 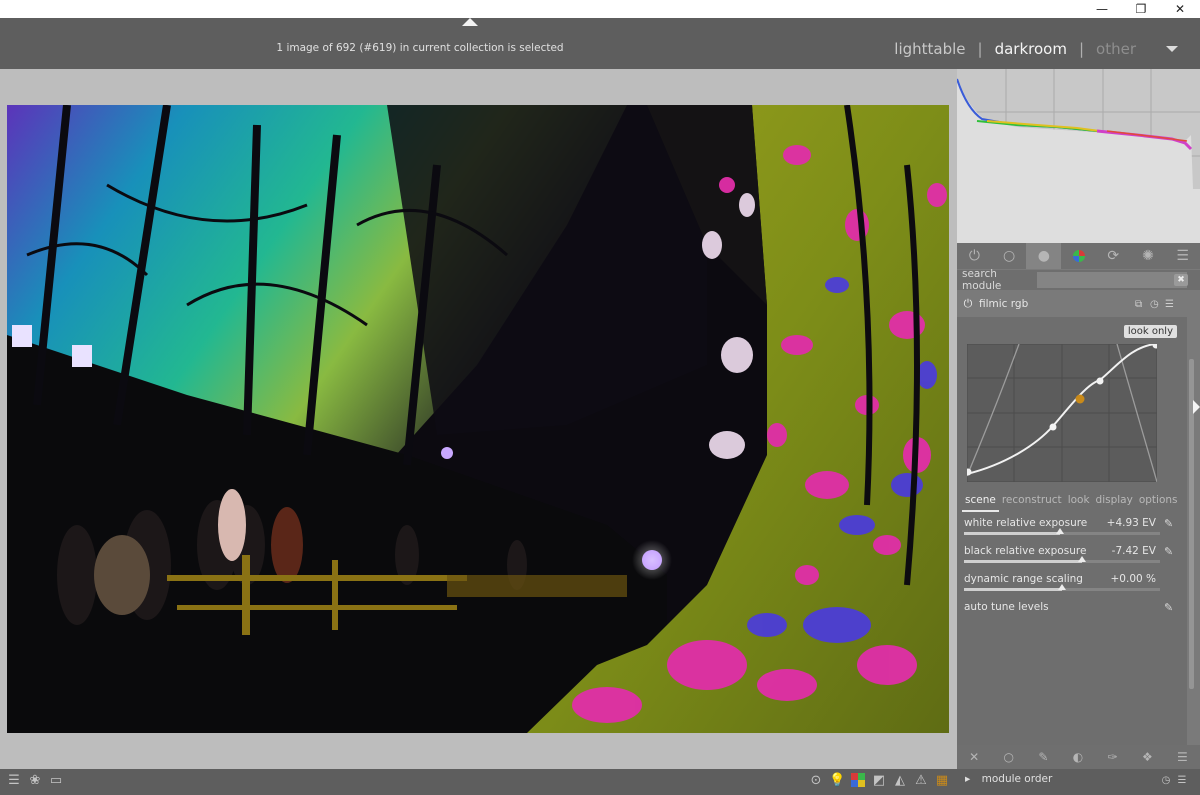 I want to click on auto-tune-picker-icon: ✎, so click(x=1171, y=608).